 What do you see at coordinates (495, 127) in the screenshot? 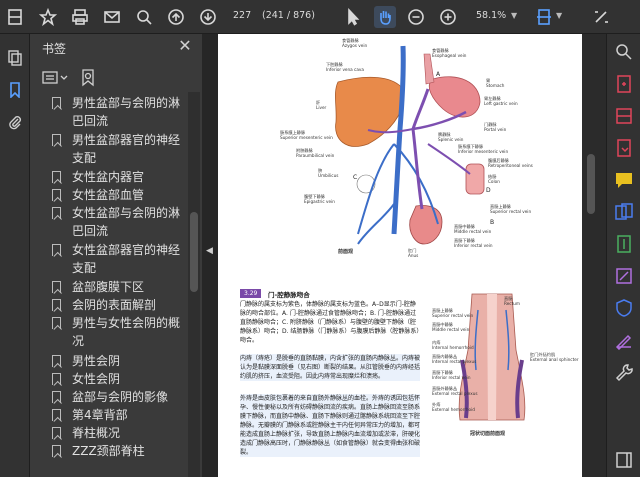
I see `fig-label: 门静脉 Portal vein` at bounding box center [495, 127].